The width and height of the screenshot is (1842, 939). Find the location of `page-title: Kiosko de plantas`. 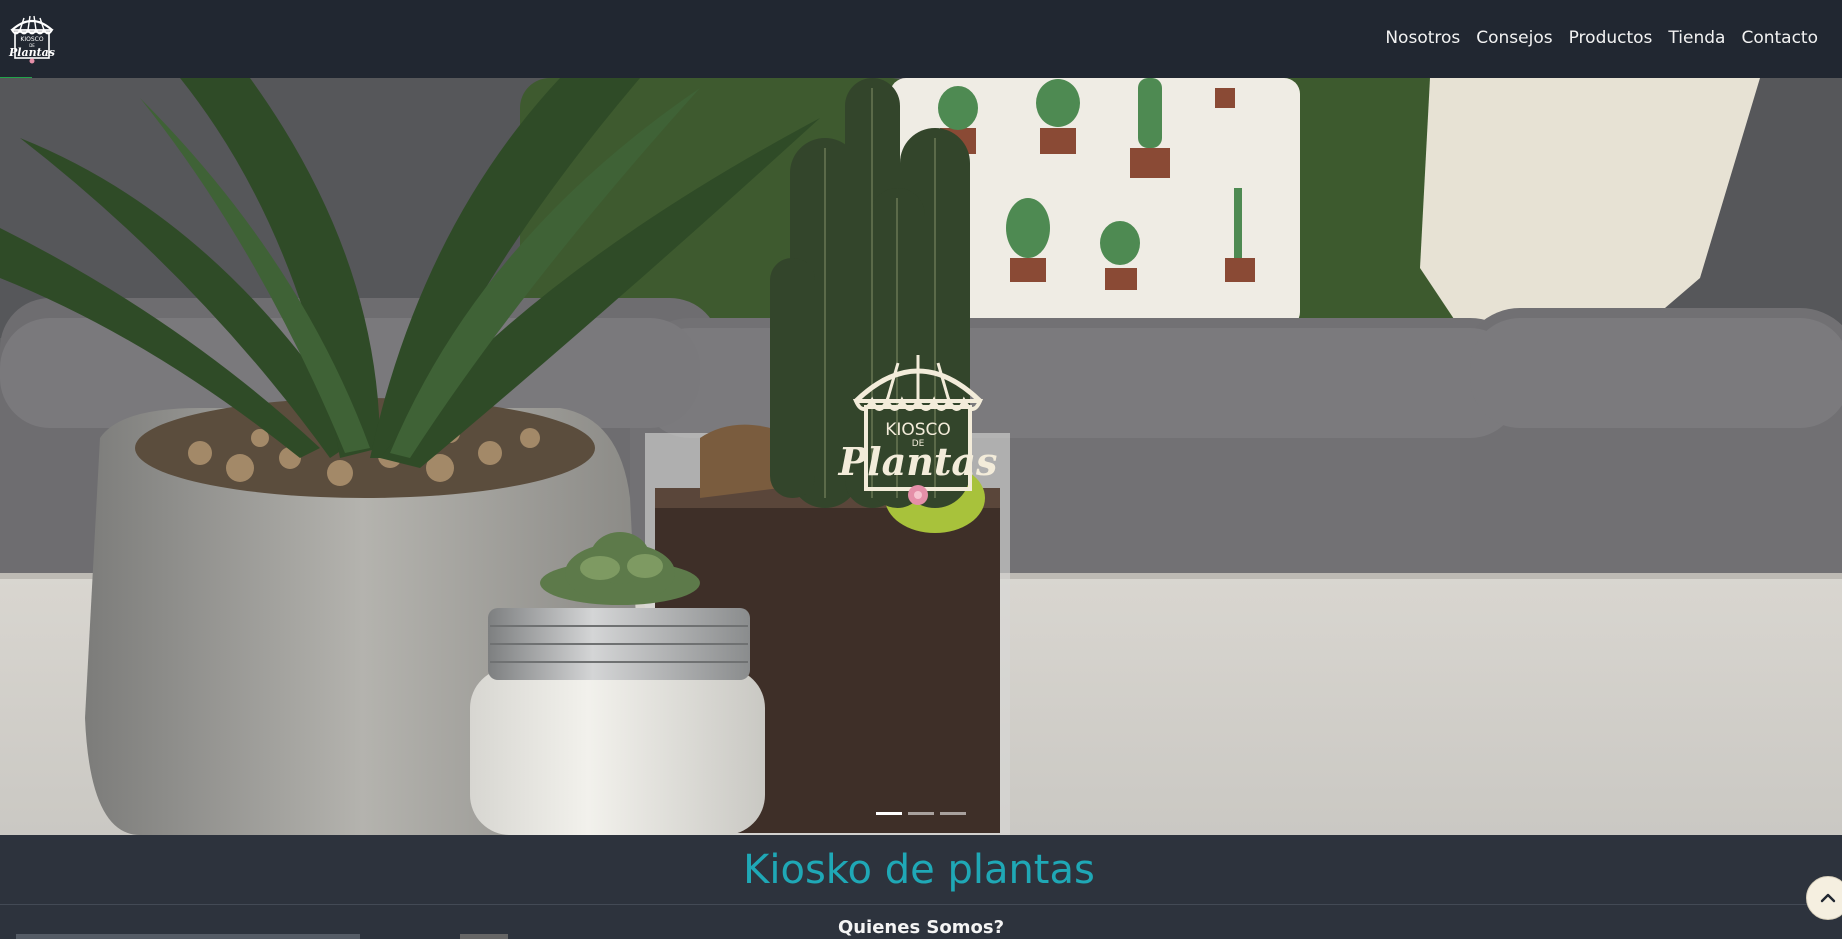

page-title: Kiosko de plantas is located at coordinates (919, 869).